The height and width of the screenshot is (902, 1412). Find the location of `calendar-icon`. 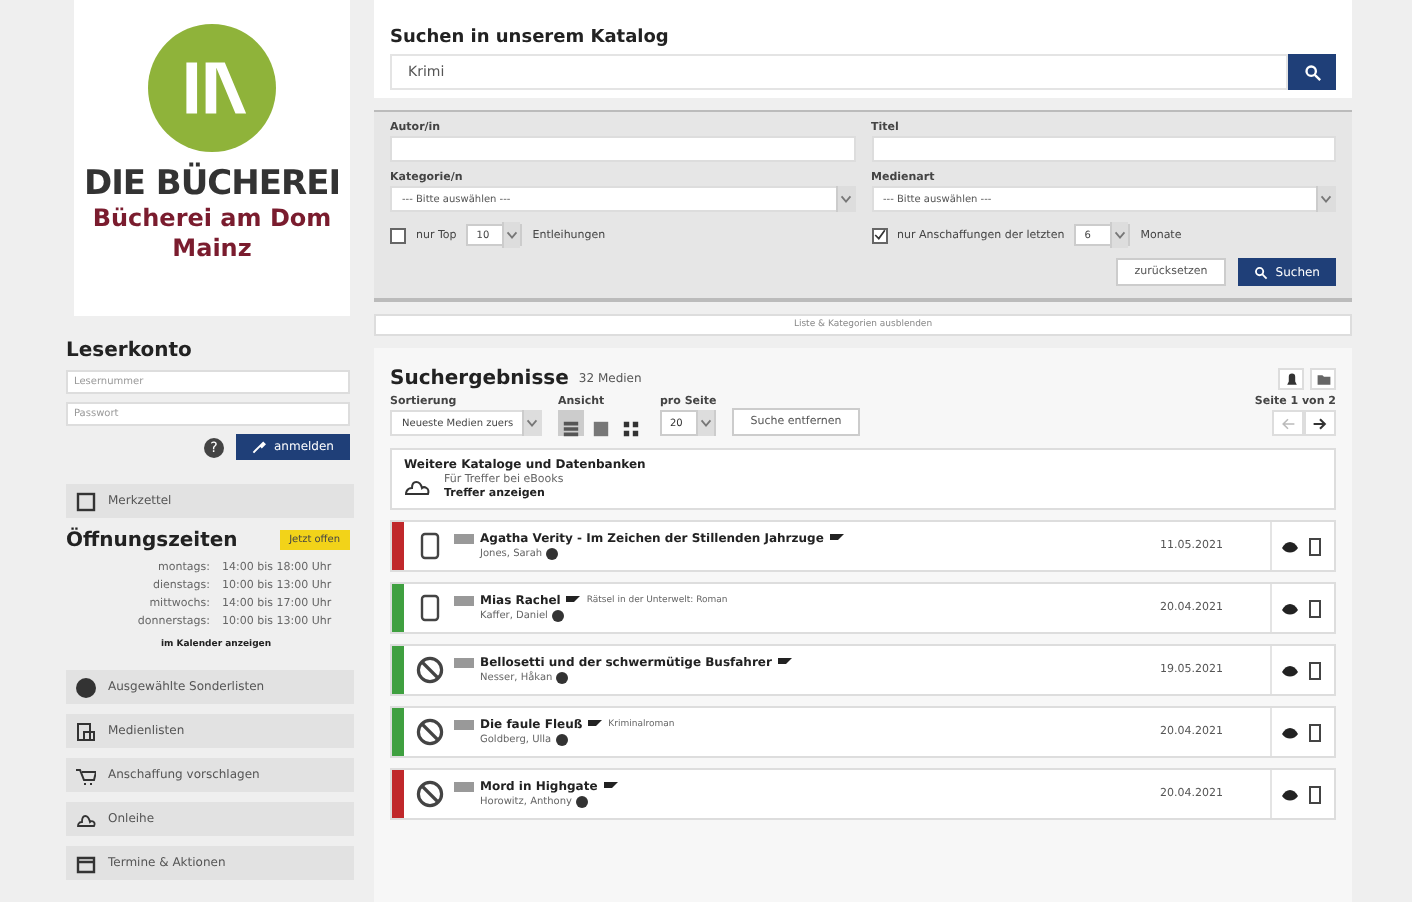

calendar-icon is located at coordinates (86, 863).